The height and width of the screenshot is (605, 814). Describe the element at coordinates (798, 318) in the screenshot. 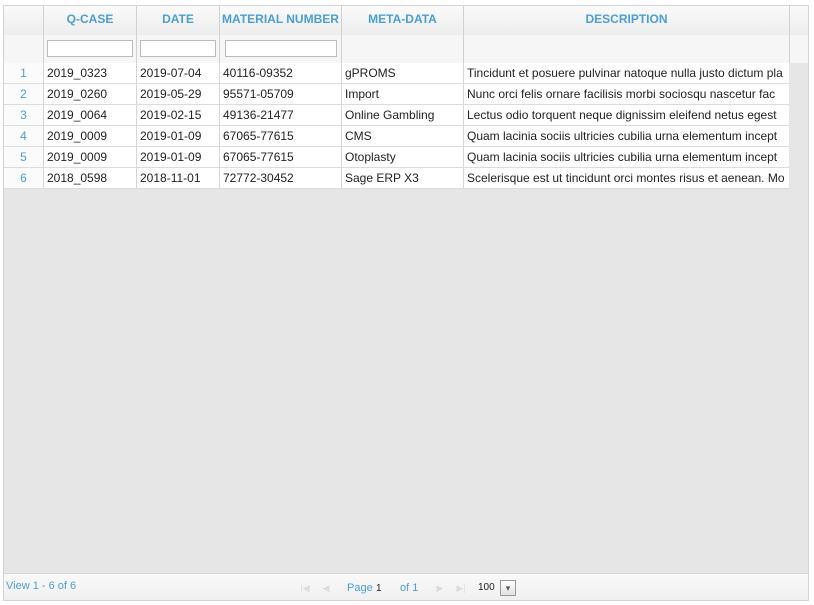

I see `vertical-scrollbar-track` at that location.